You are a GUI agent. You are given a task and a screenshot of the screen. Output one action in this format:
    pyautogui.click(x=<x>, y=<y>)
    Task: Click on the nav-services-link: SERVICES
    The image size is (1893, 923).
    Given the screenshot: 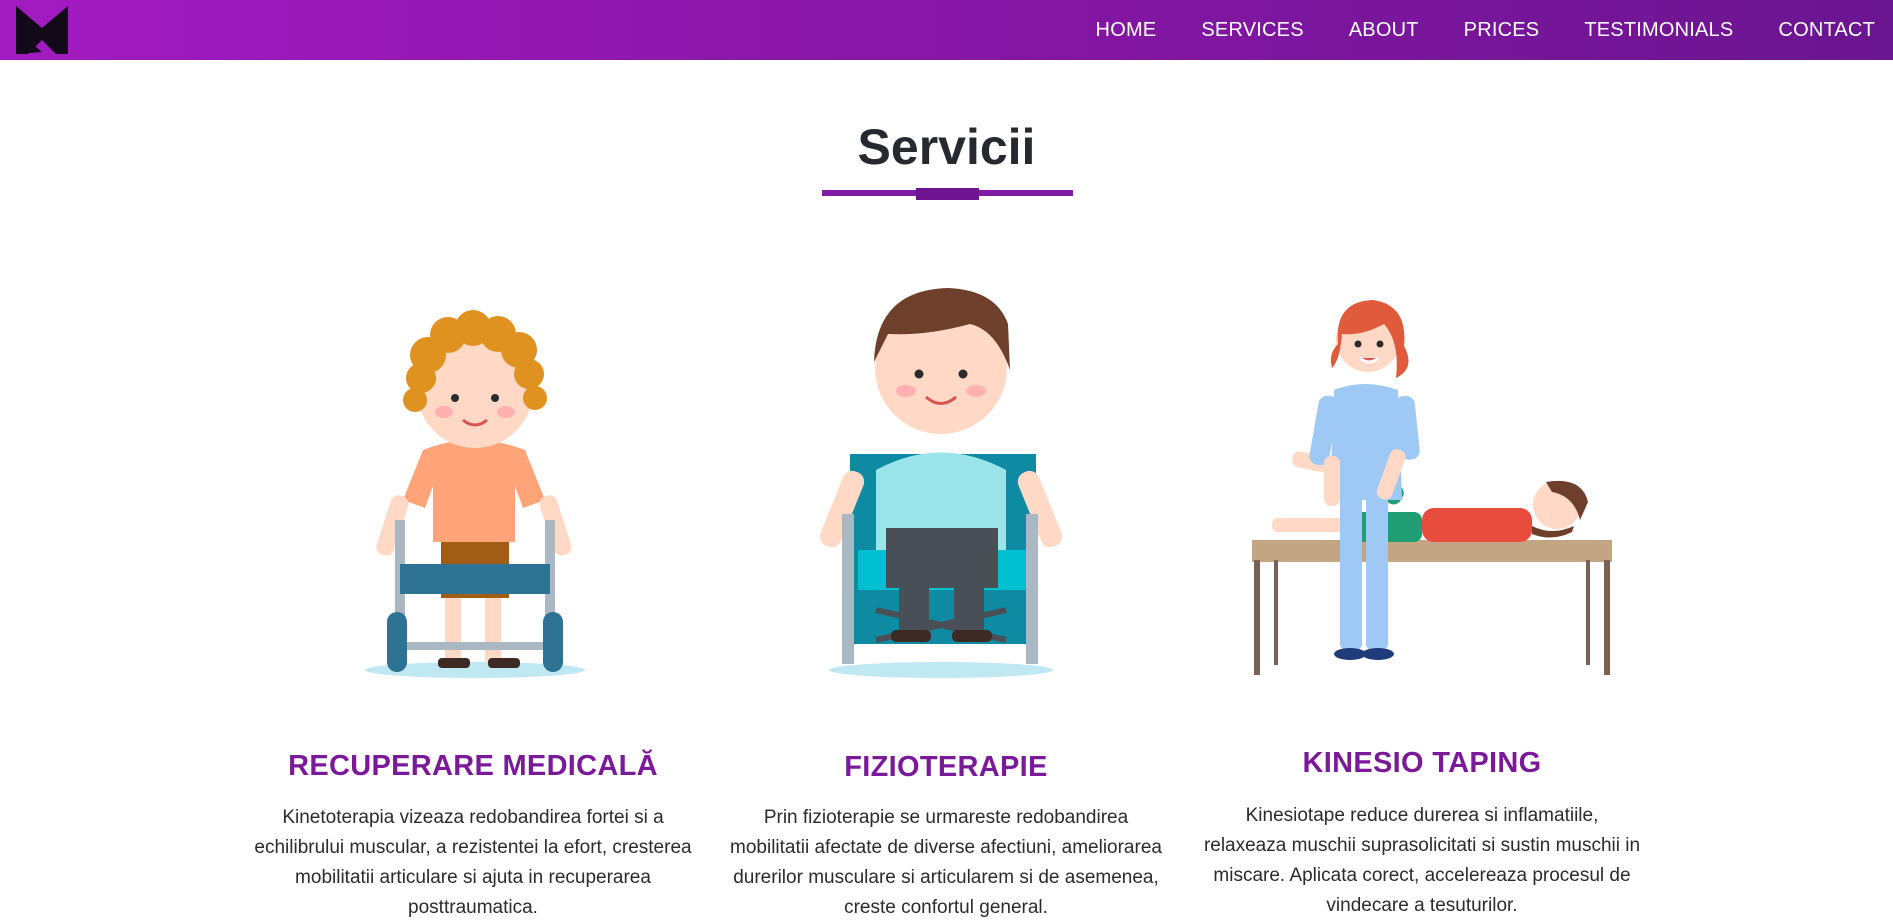 What is the action you would take?
    pyautogui.click(x=1252, y=30)
    